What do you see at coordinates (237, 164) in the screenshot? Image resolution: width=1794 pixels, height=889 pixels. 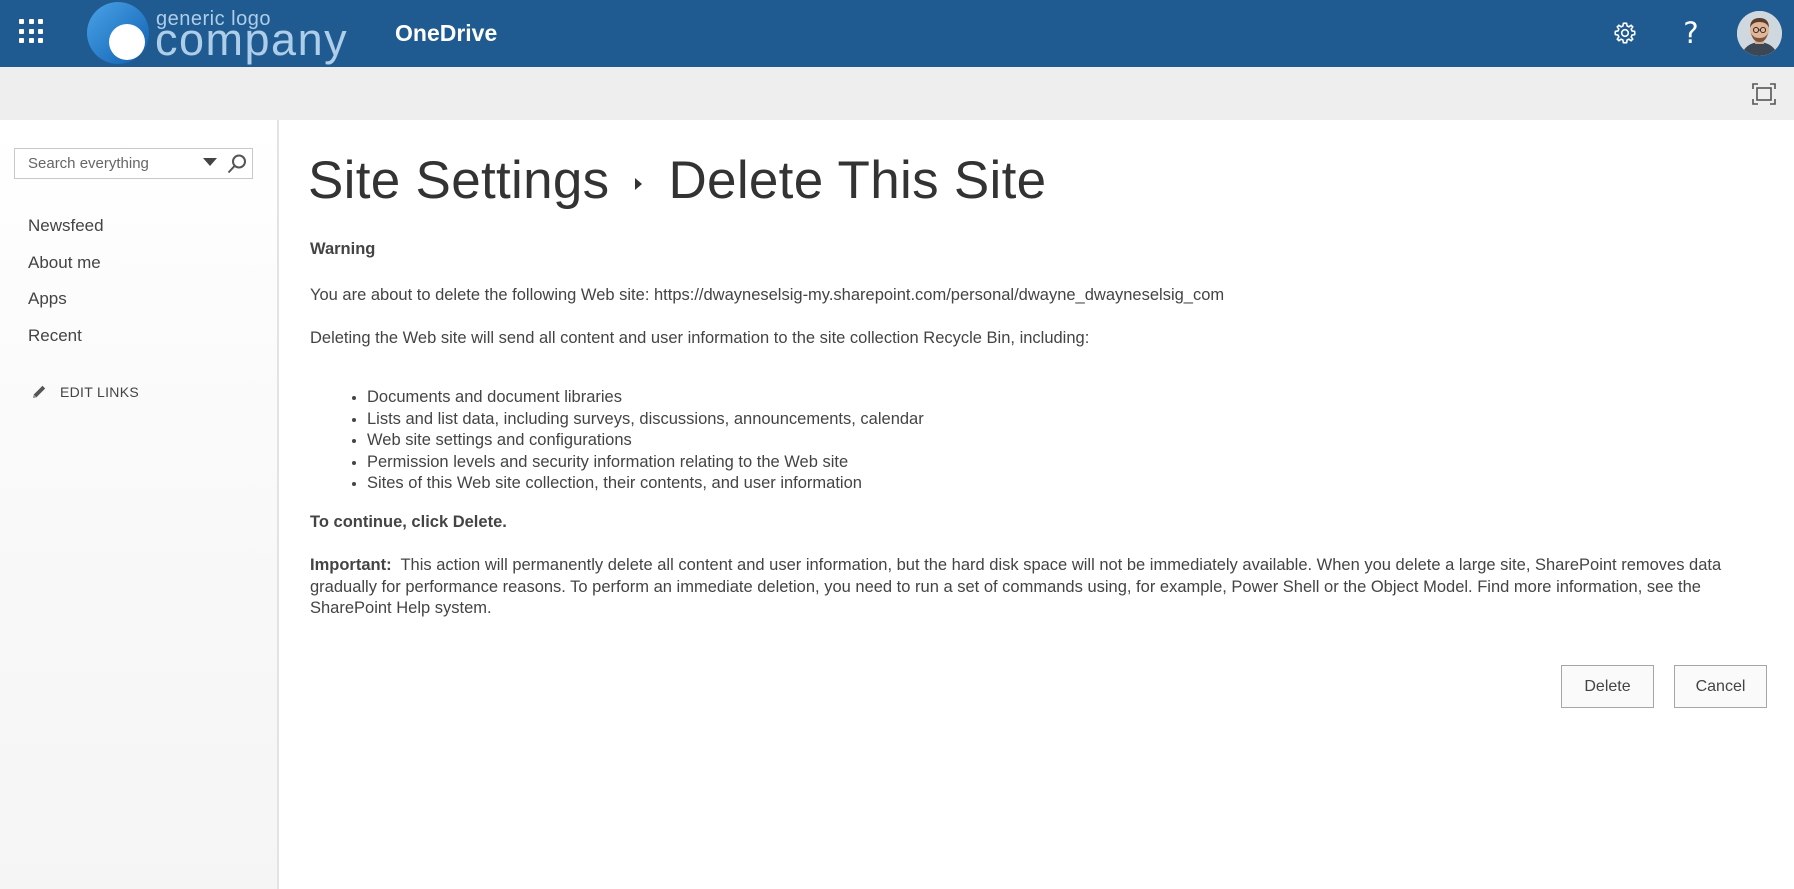 I see `search-icon` at bounding box center [237, 164].